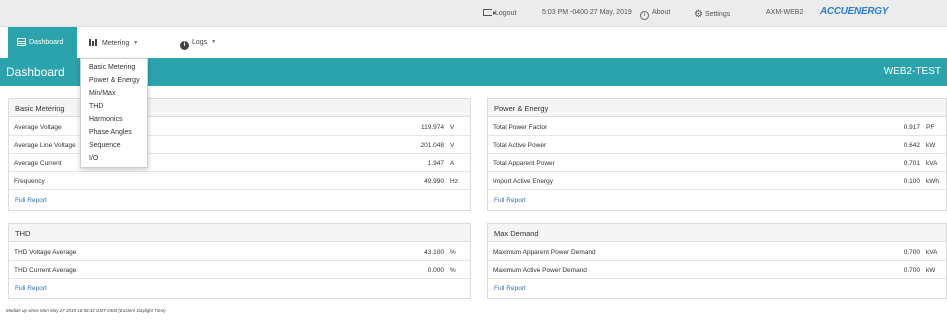 Image resolution: width=947 pixels, height=320 pixels. I want to click on panel-title: Max Demand, so click(516, 233).